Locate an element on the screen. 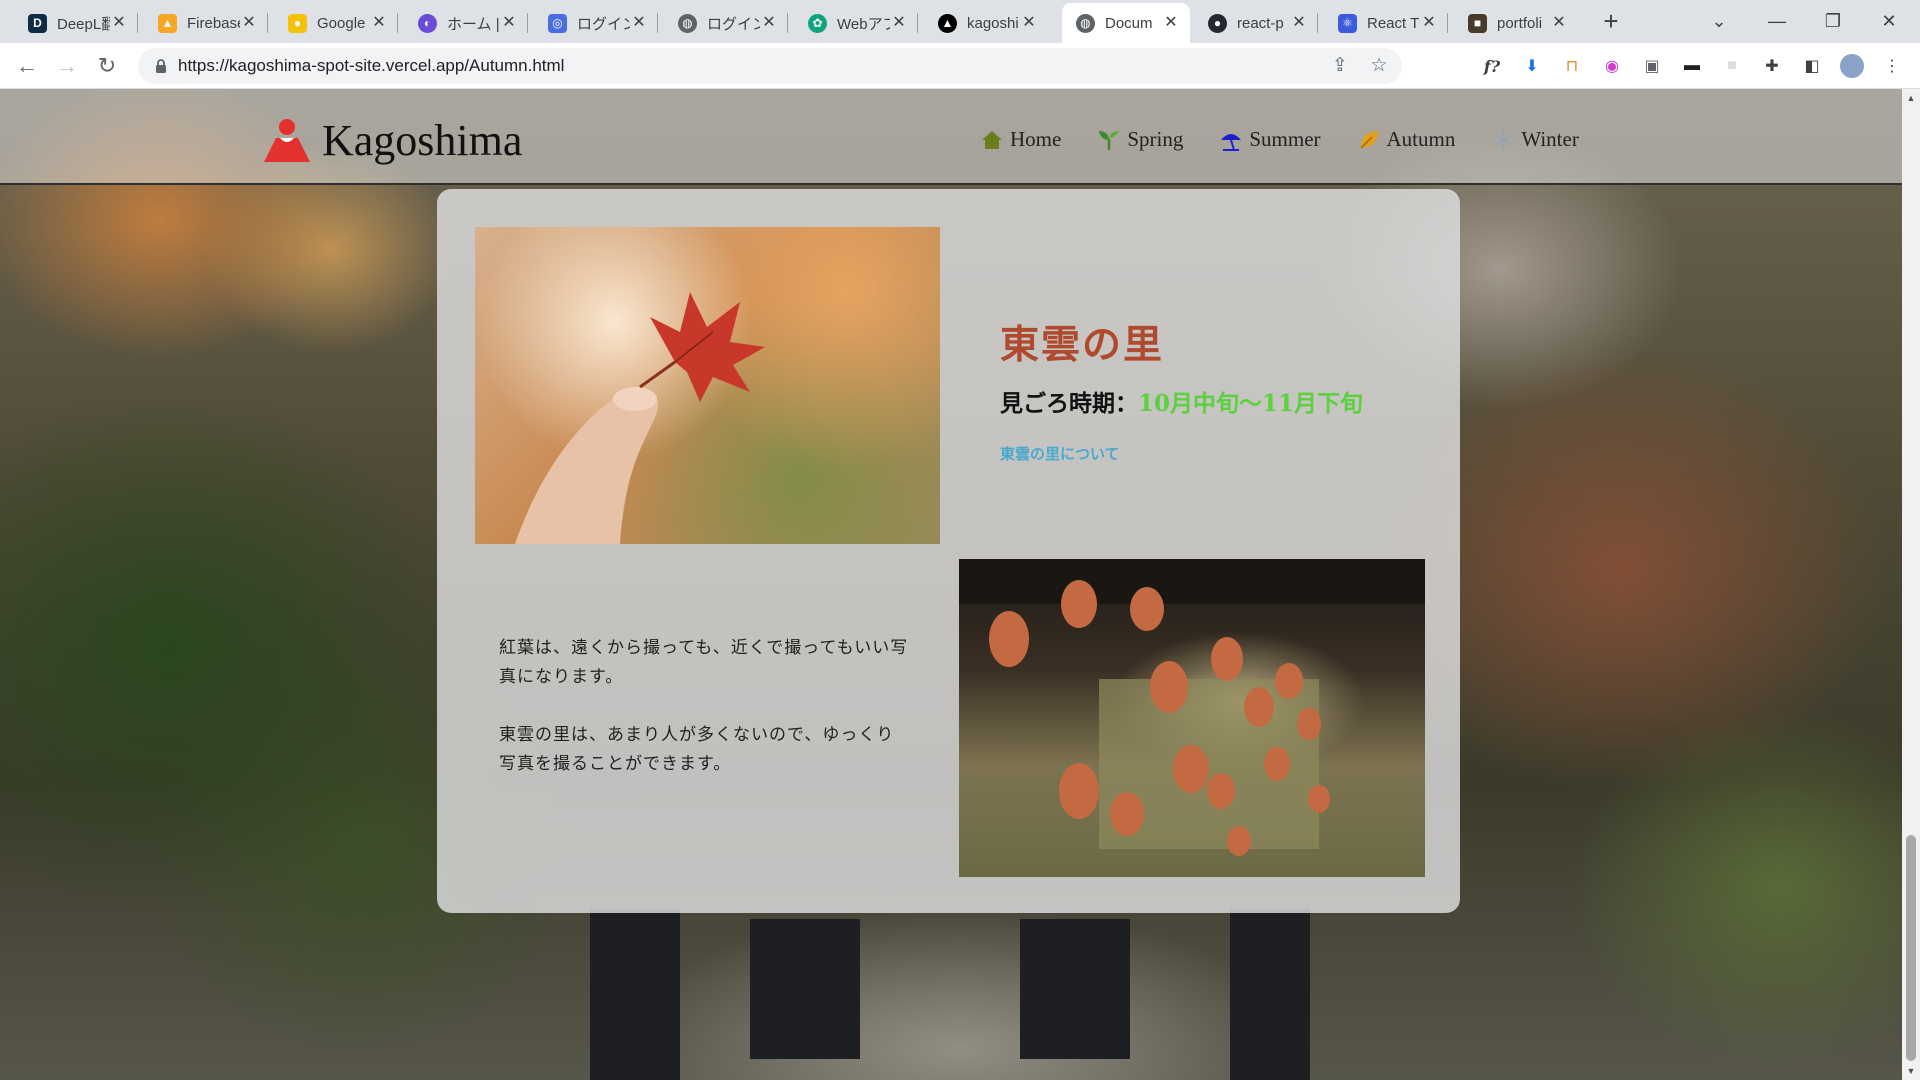 This screenshot has height=1080, width=1920. share-icon: ⇪ is located at coordinates (1340, 66).